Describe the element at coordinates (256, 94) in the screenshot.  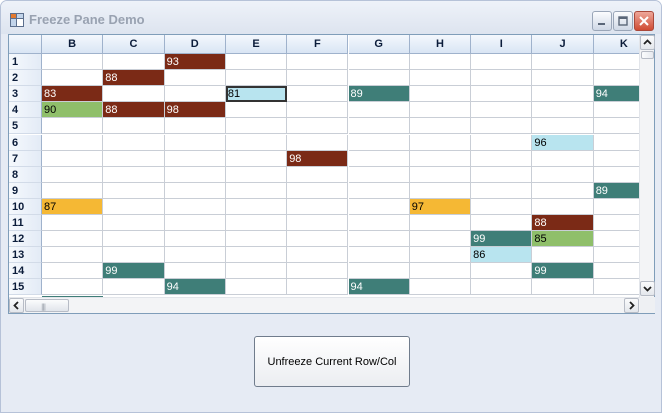
I see `grid-cell-e3: 81` at that location.